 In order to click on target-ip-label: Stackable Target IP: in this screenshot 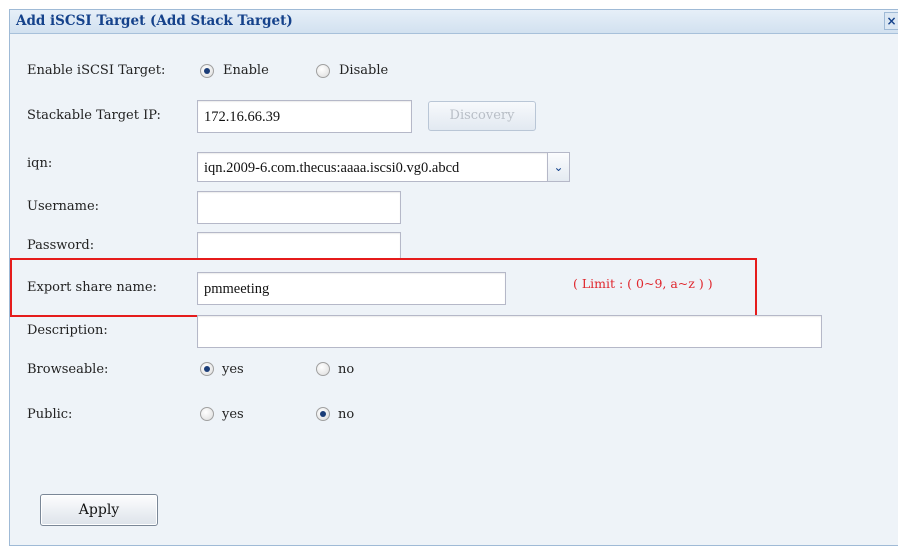, I will do `click(94, 115)`.